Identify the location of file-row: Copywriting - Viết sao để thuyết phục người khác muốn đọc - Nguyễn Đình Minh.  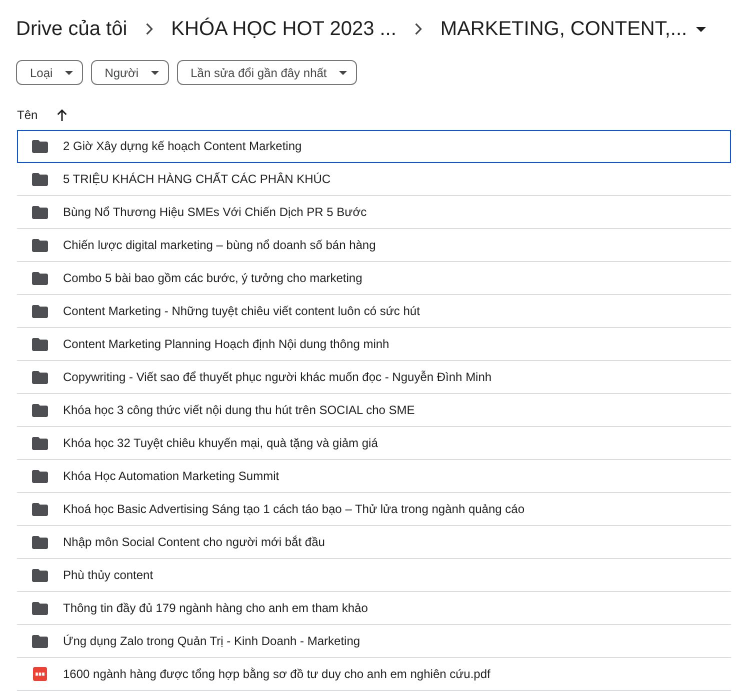
(374, 377).